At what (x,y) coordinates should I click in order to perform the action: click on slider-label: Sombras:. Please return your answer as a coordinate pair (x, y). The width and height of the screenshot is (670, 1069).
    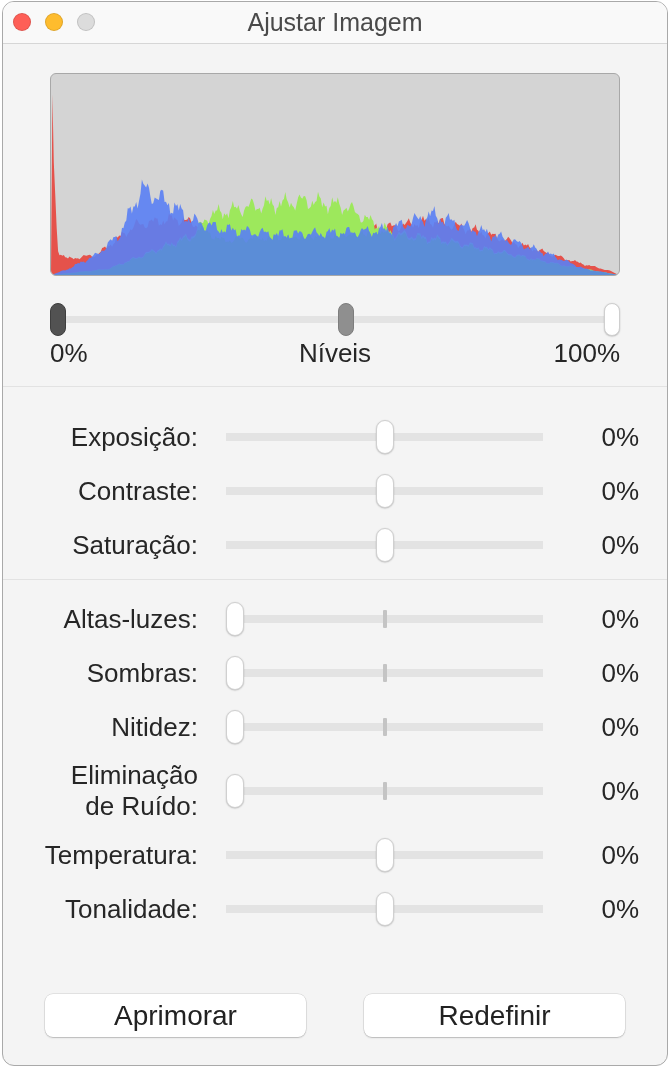
    Looking at the image, I should click on (142, 673).